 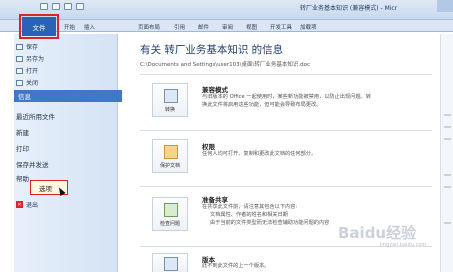 I want to click on protect-document-button: 保护文档, so click(x=170, y=156).